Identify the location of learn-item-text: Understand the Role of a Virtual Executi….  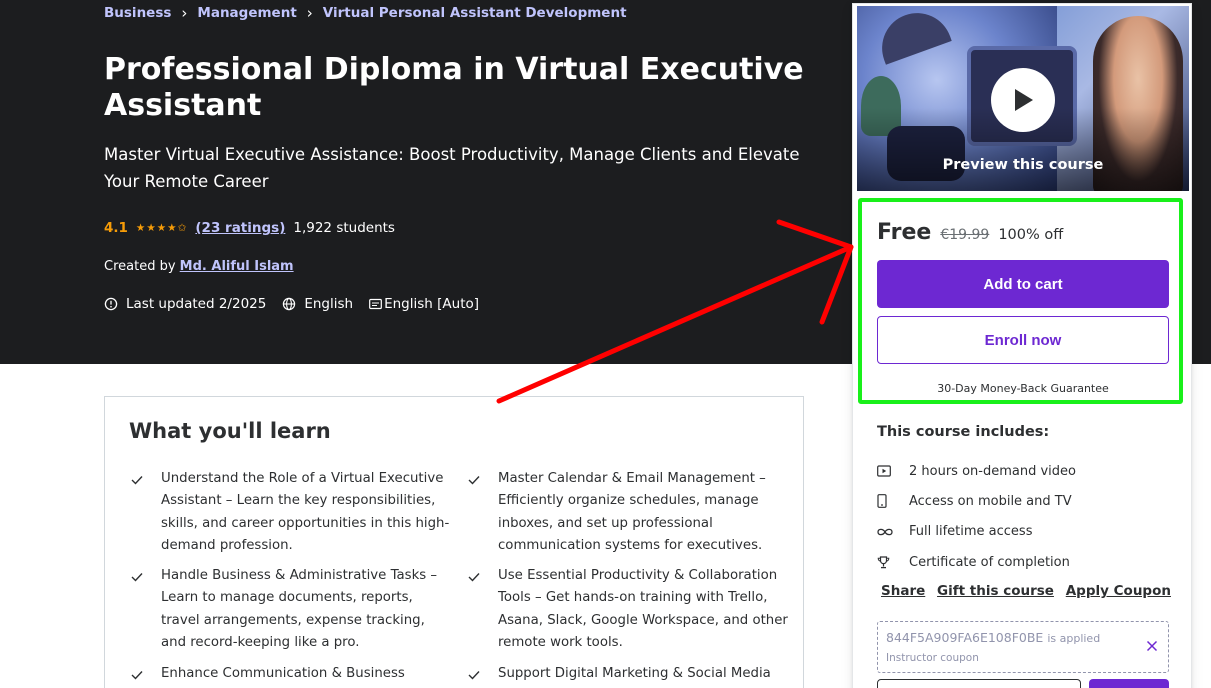
(305, 512).